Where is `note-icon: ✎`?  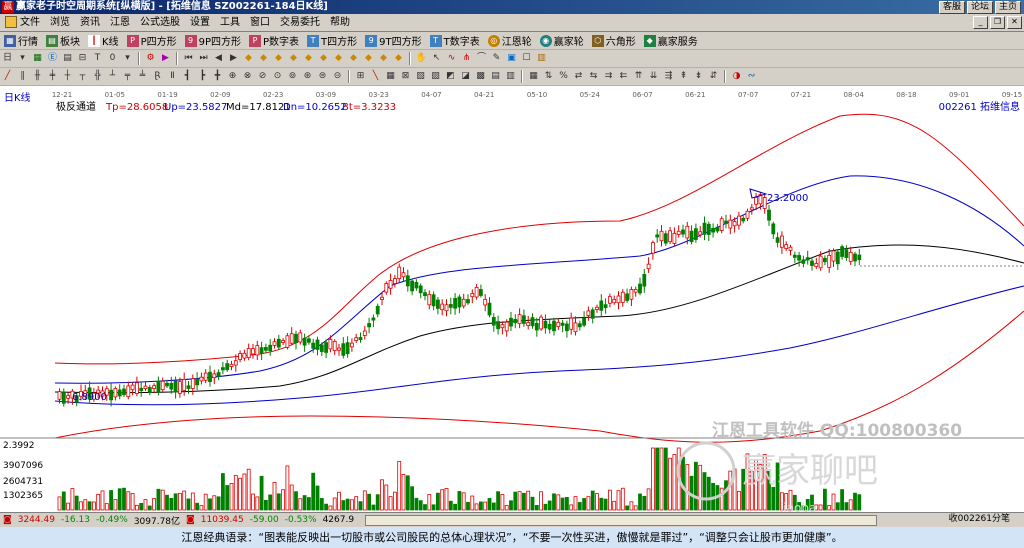 note-icon: ✎ is located at coordinates (496, 58).